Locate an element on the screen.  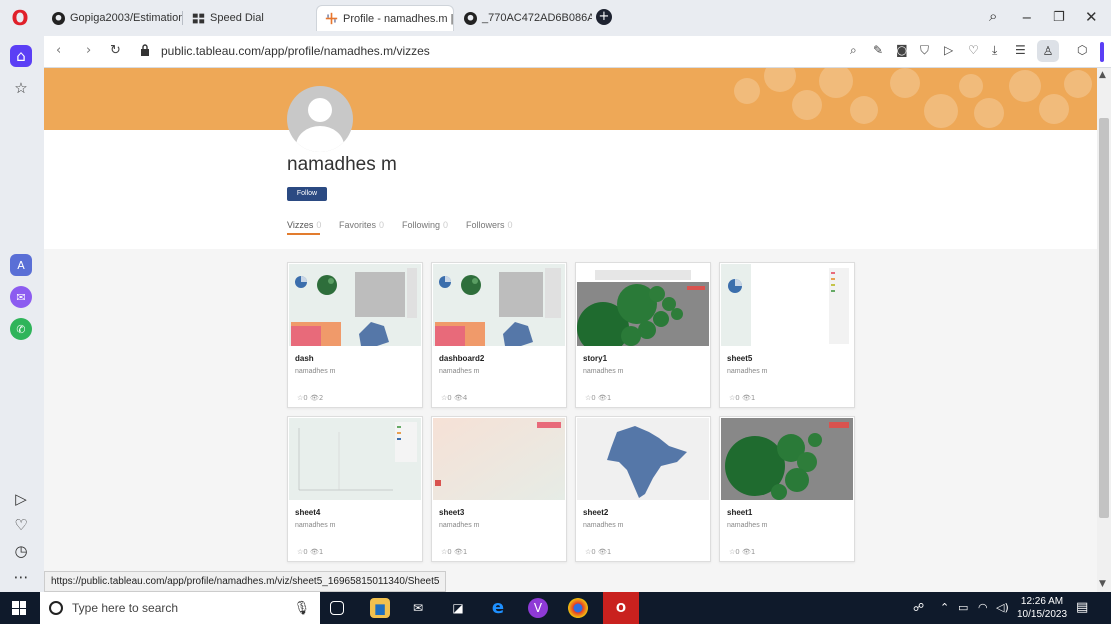
bookmarks-star-icon: ☆ is located at coordinates (21, 88).